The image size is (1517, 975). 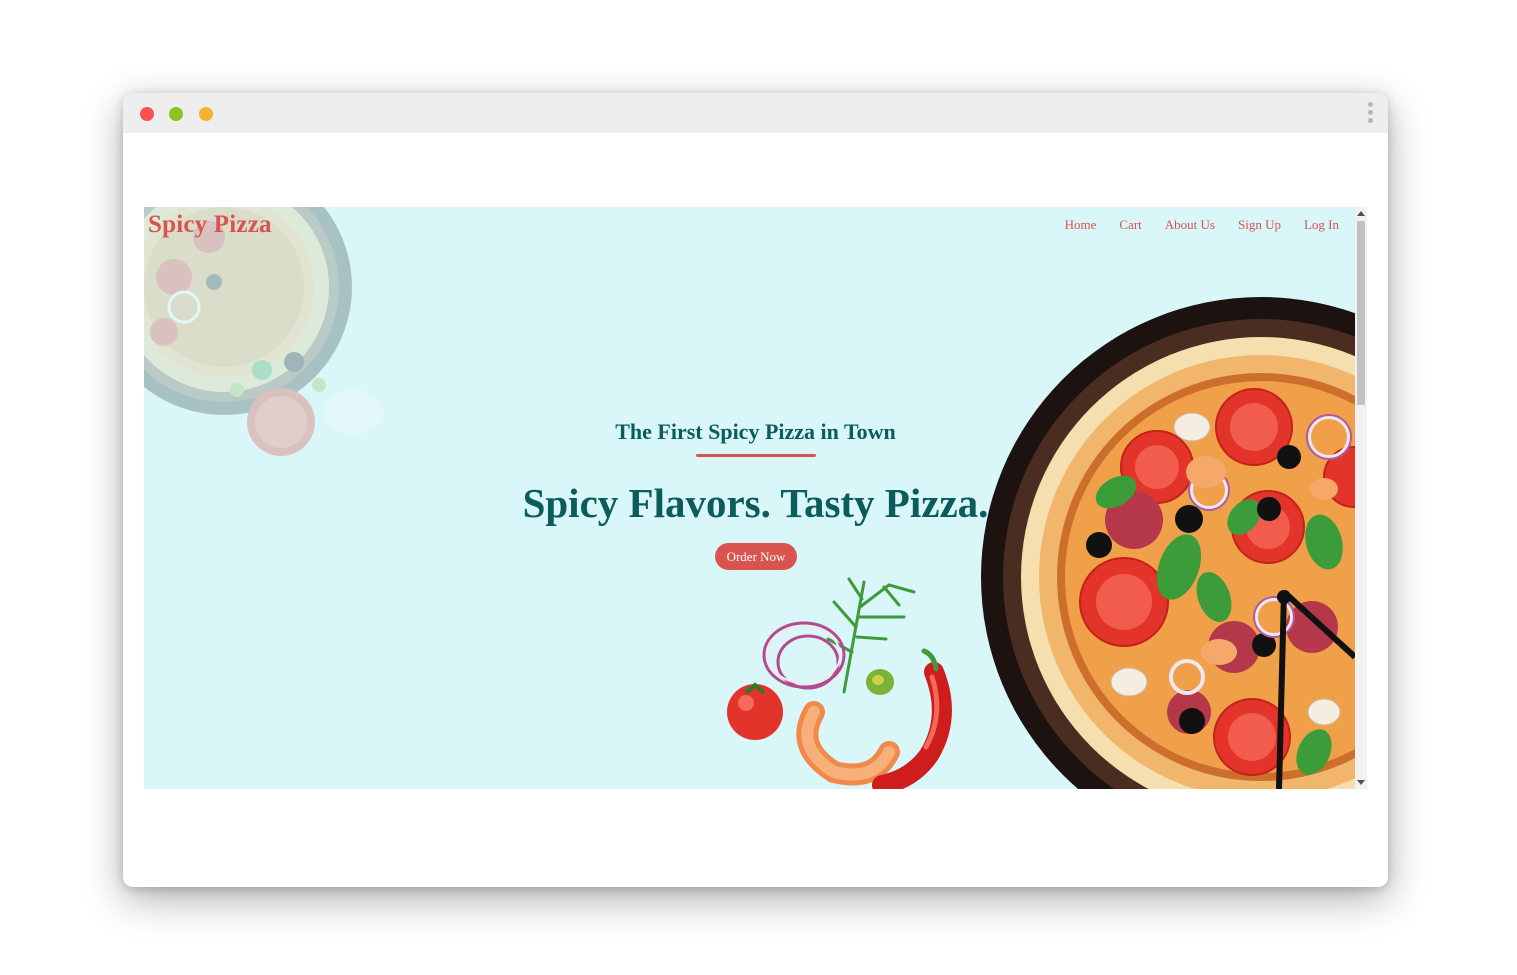 I want to click on order-now-button: Order Now, so click(x=756, y=556).